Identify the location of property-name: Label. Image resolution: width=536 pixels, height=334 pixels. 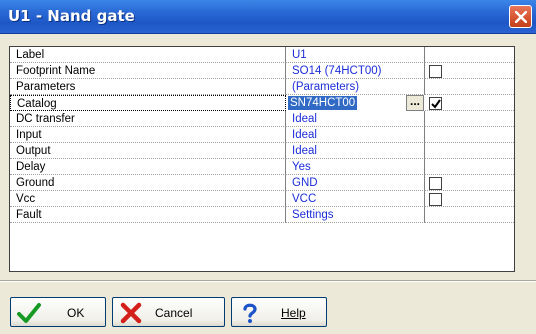
(148, 55).